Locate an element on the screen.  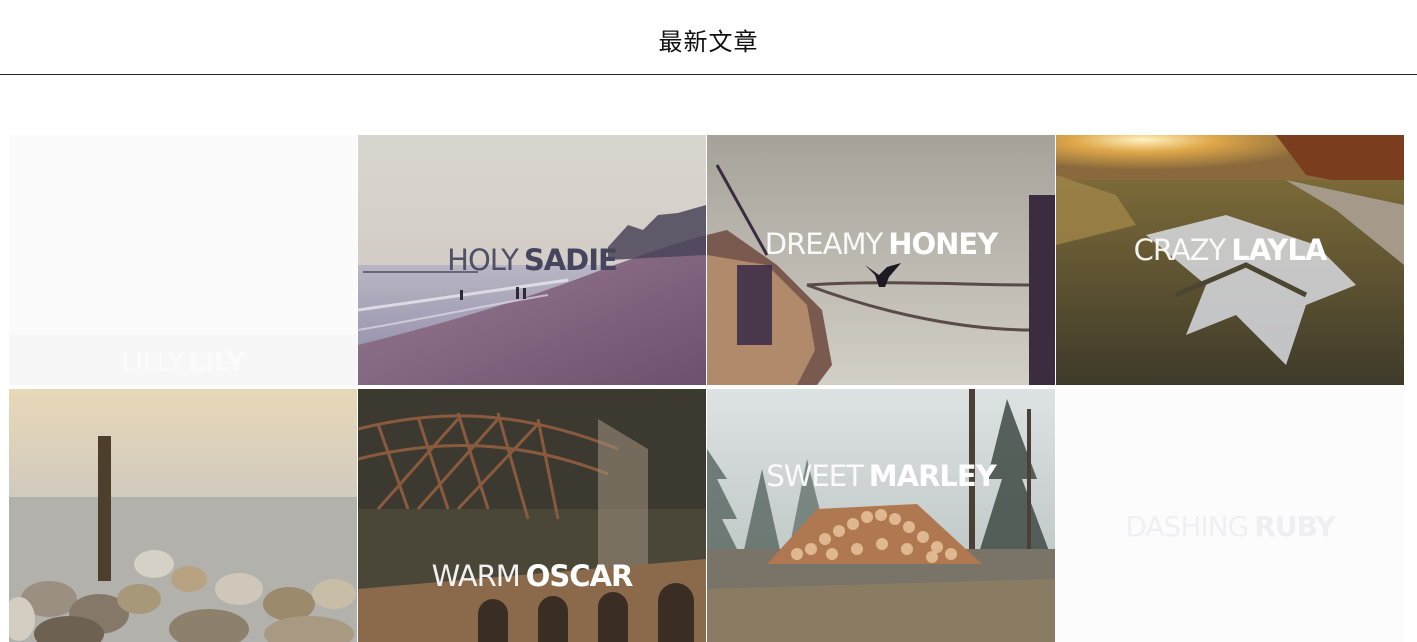
article-card-ruby: DASHING RUBY is located at coordinates (1230, 515).